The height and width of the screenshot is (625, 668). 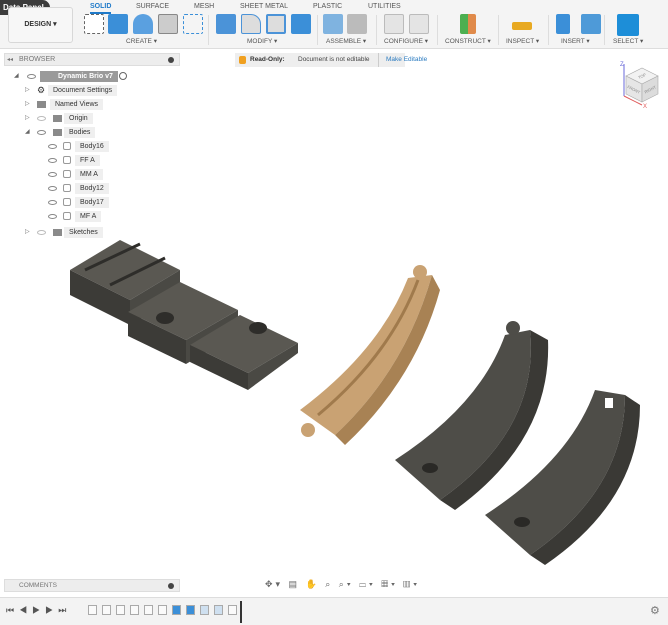 I want to click on inspect-menu: INSPECT ▾, so click(x=522, y=41).